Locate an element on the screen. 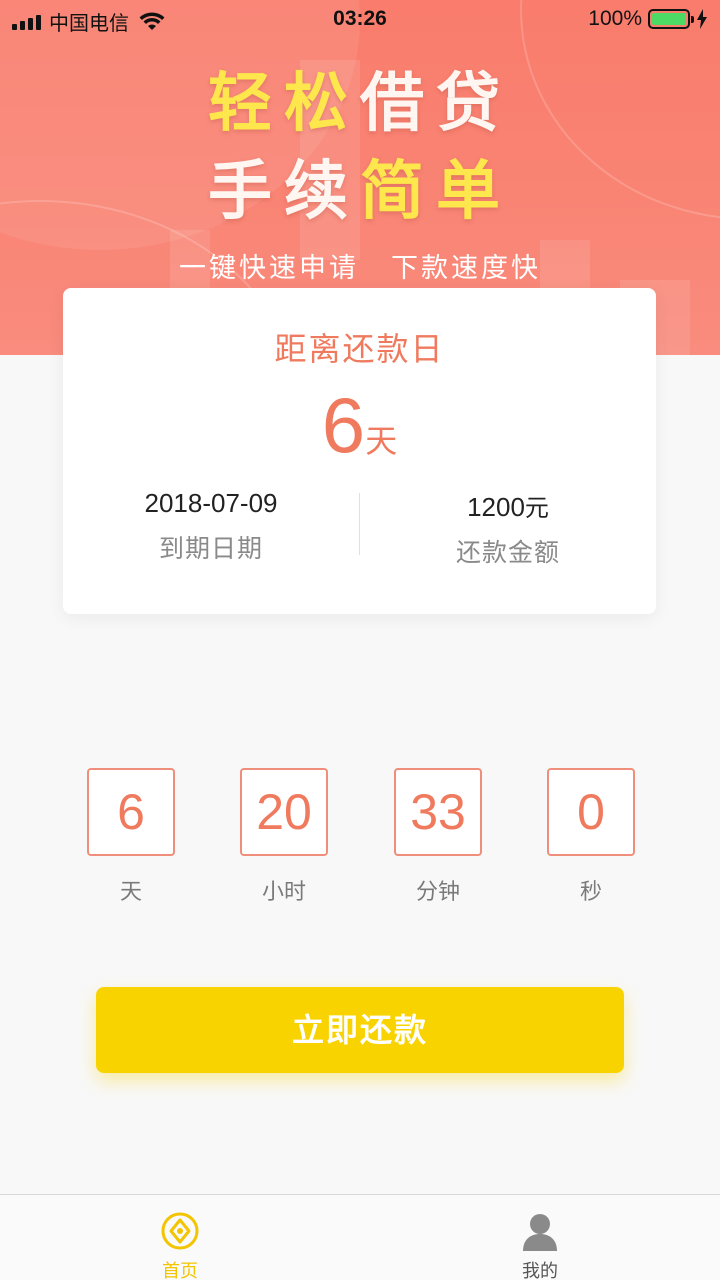 The width and height of the screenshot is (720, 1280). tab-mine-label: 我的 is located at coordinates (540, 1270).